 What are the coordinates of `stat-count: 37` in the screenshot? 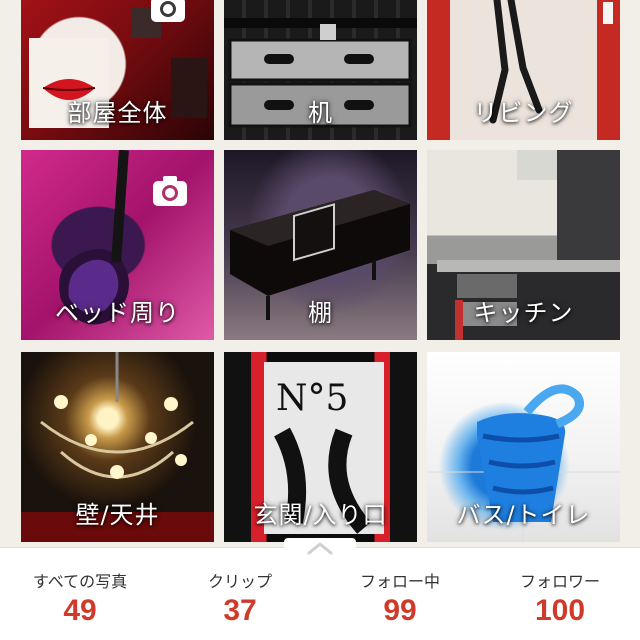 It's located at (240, 610).